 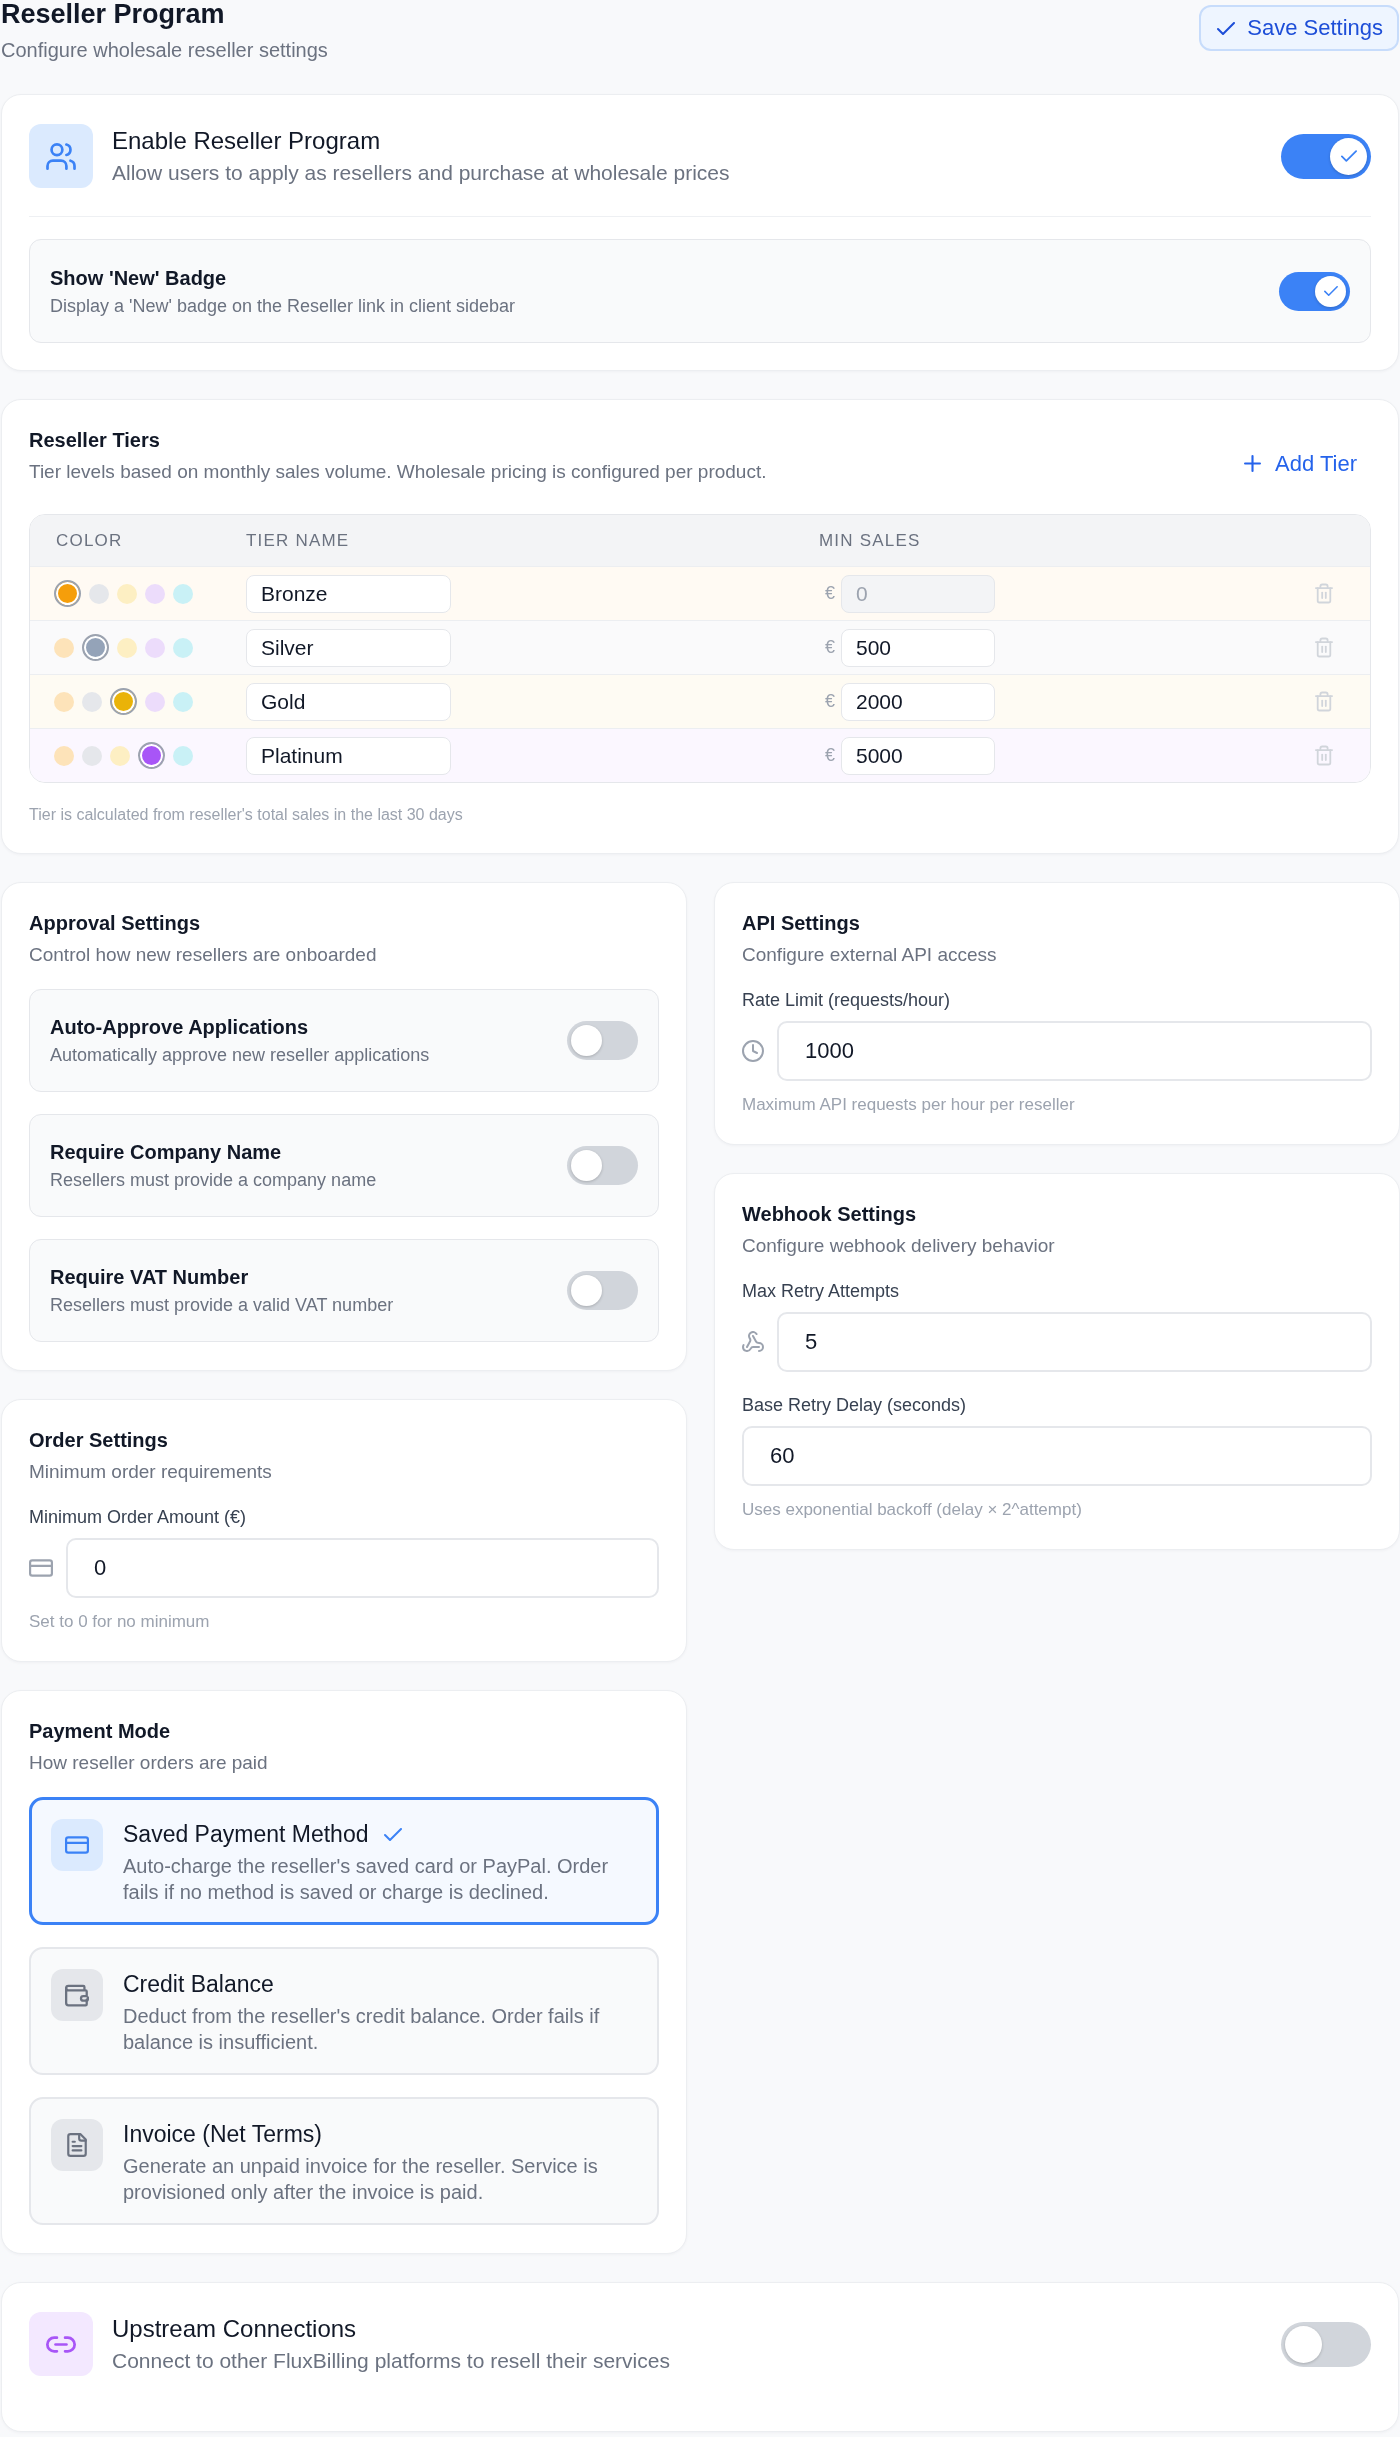 I want to click on users-icon, so click(x=61, y=156).